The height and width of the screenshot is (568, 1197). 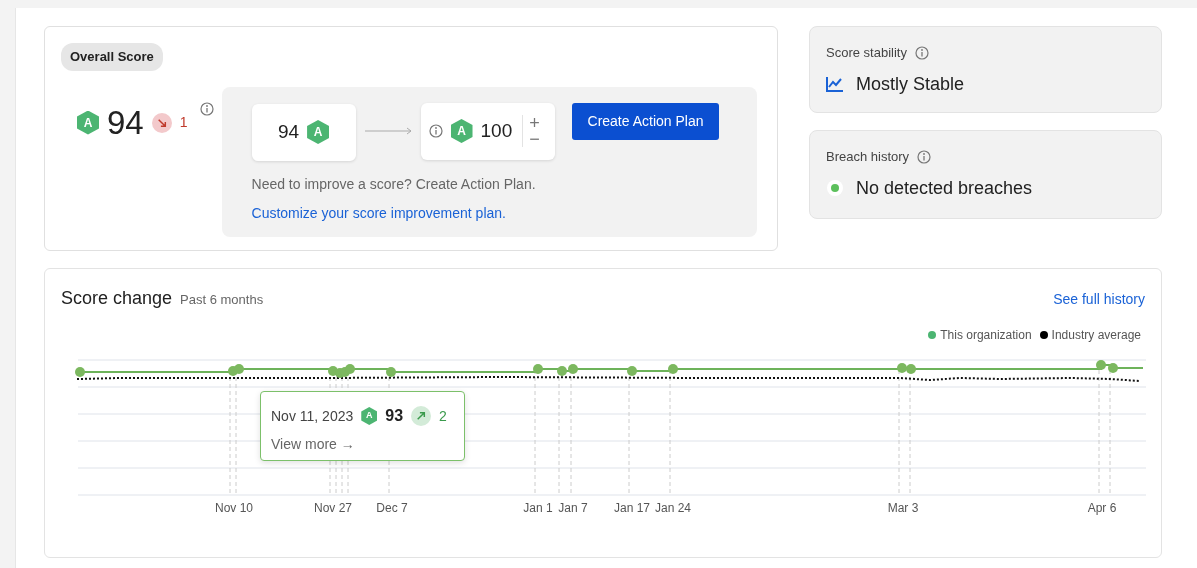 I want to click on line-chart-icon, so click(x=835, y=84).